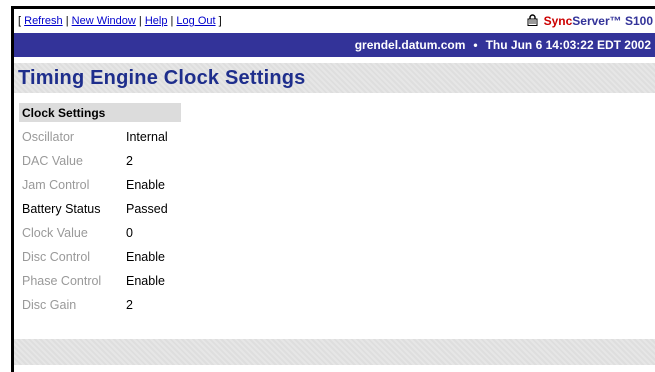 This screenshot has height=372, width=655. Describe the element at coordinates (43, 21) in the screenshot. I see `refresh-link: Refresh` at that location.